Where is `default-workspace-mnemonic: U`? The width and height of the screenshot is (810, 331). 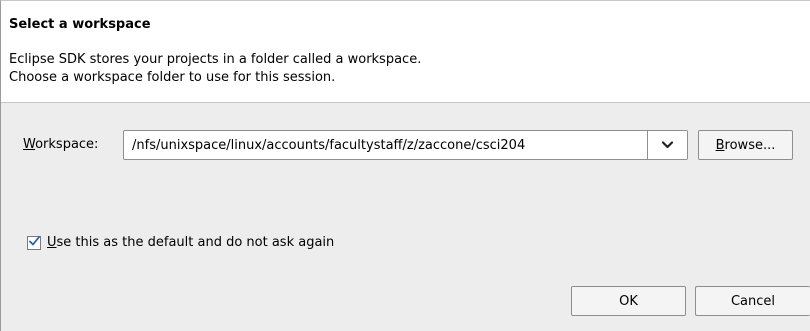
default-workspace-mnemonic: U is located at coordinates (52, 242).